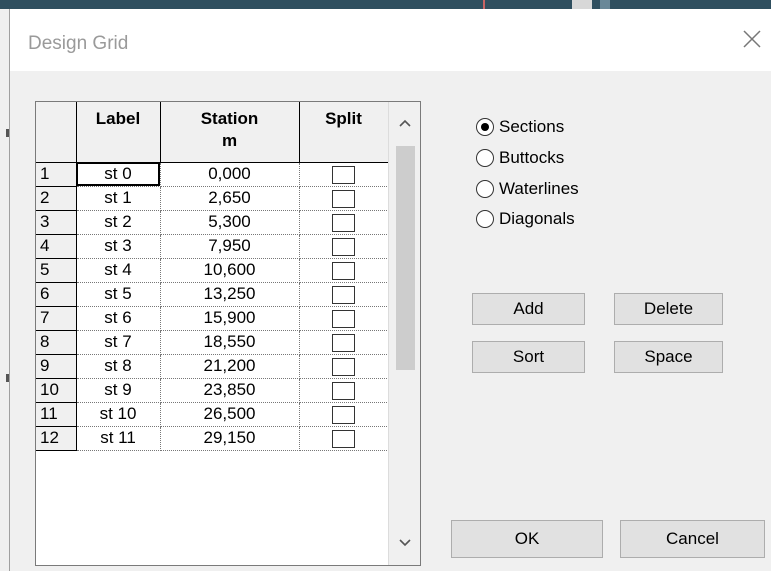 The width and height of the screenshot is (771, 571). I want to click on split-column-header: Split, so click(344, 132).